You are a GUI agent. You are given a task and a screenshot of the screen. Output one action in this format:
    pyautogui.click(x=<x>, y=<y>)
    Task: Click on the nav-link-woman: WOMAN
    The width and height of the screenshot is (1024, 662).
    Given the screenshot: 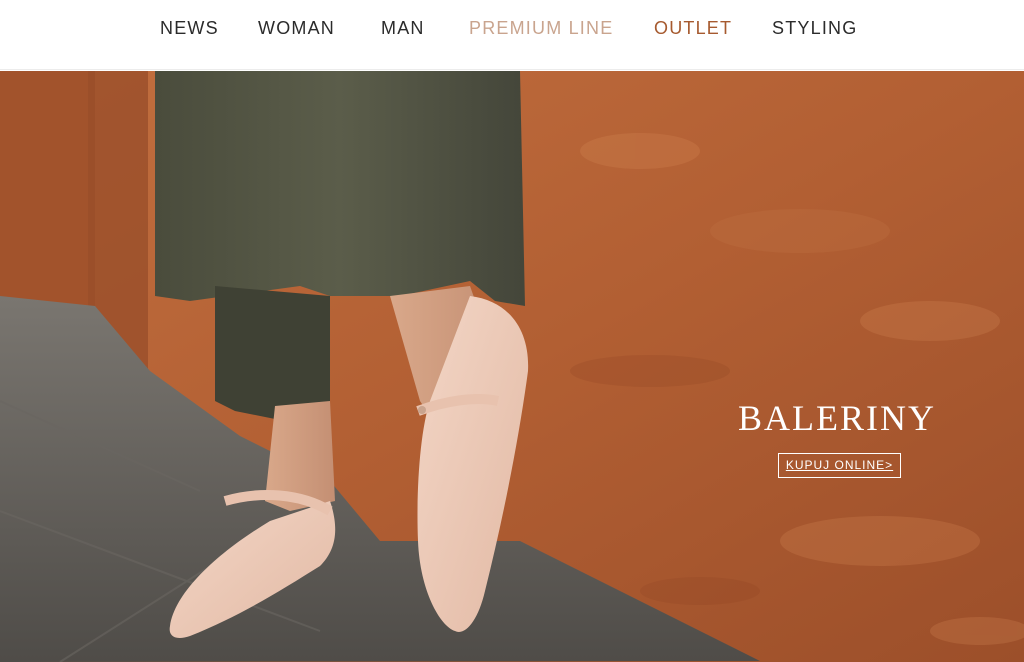 What is the action you would take?
    pyautogui.click(x=296, y=28)
    